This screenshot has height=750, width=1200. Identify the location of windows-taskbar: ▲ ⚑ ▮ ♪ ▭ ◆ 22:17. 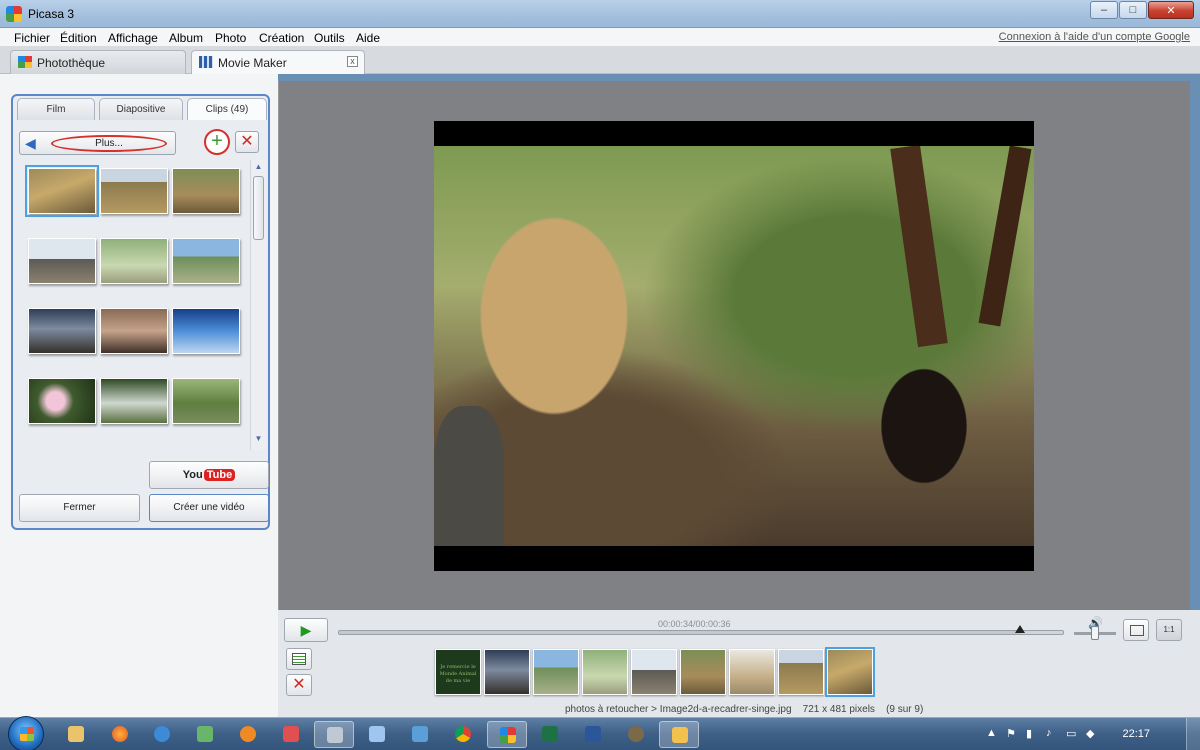
(600, 733).